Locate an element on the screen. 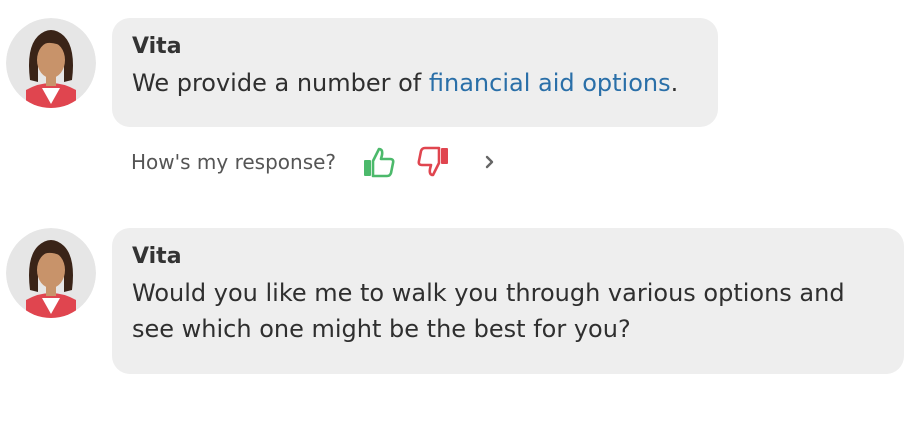 This screenshot has width=916, height=422. thumbs-down-button is located at coordinates (433, 162).